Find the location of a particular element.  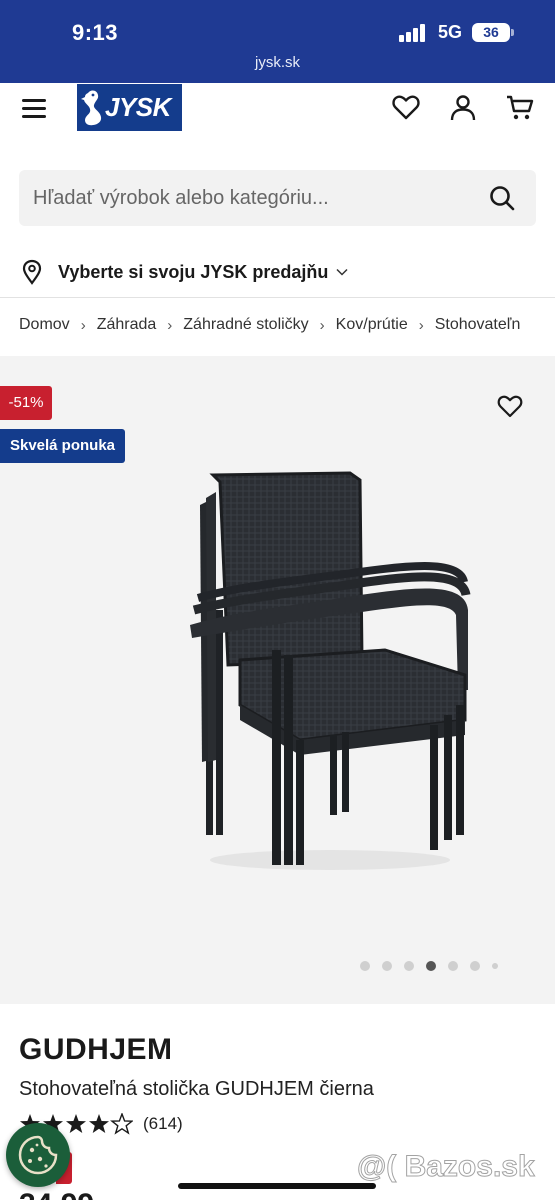

cookie-icon is located at coordinates (38, 1155).